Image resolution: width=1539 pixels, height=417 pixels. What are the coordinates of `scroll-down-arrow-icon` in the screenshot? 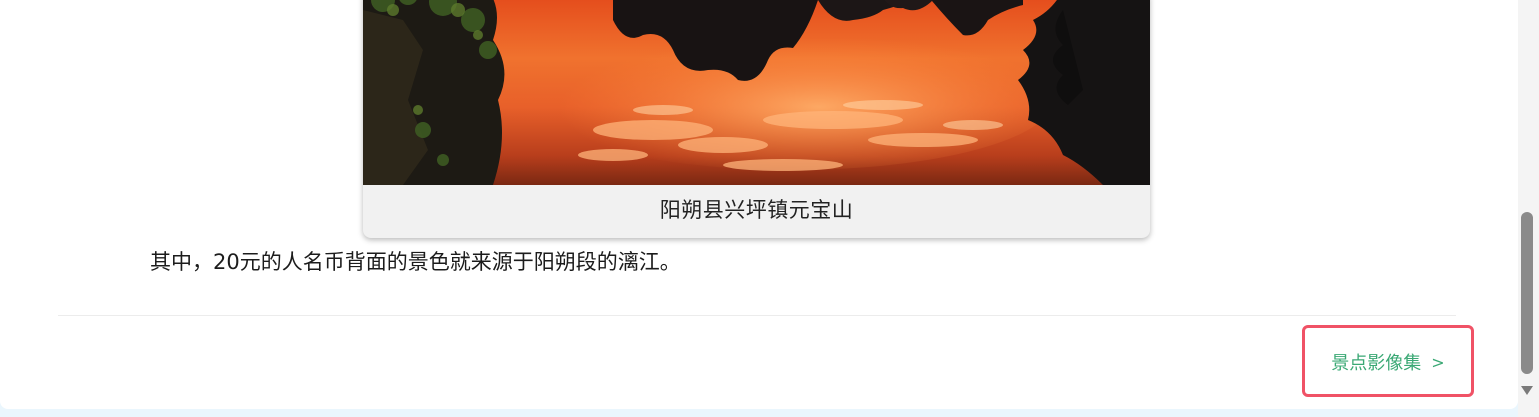 It's located at (1527, 390).